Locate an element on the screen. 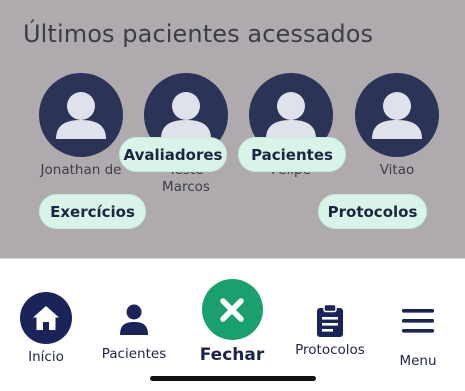 Image resolution: width=465 pixels, height=391 pixels. tab-close: Fechar is located at coordinates (232, 322).